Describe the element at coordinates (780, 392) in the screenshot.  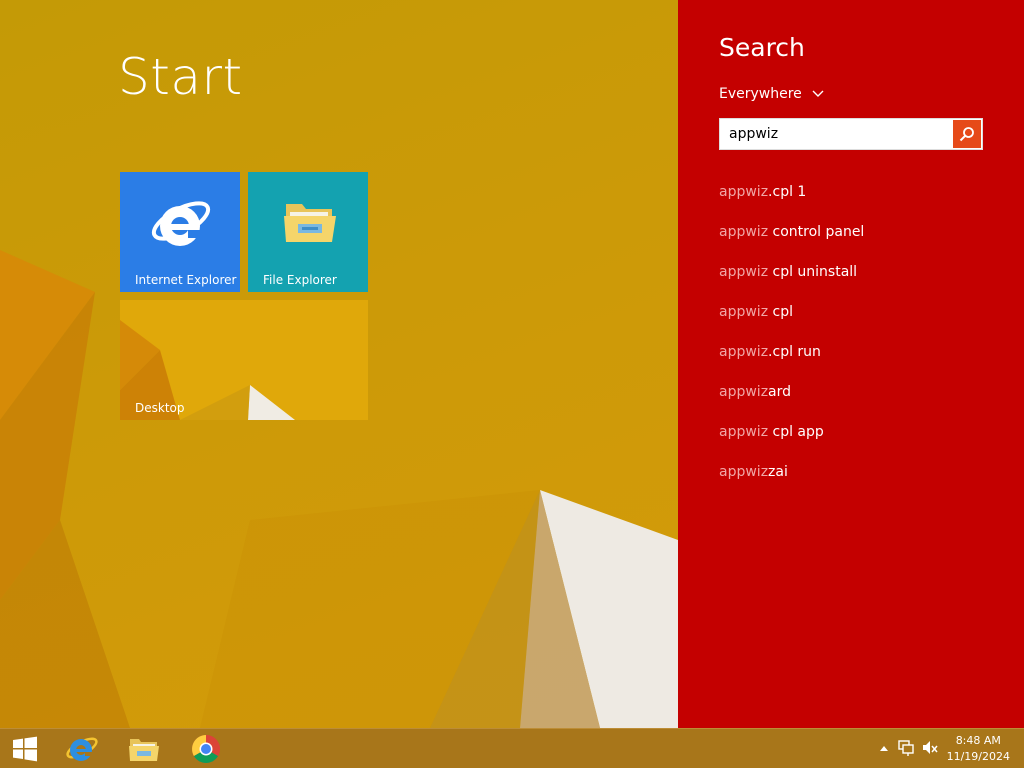
I see `suggestion-rest: ard` at that location.